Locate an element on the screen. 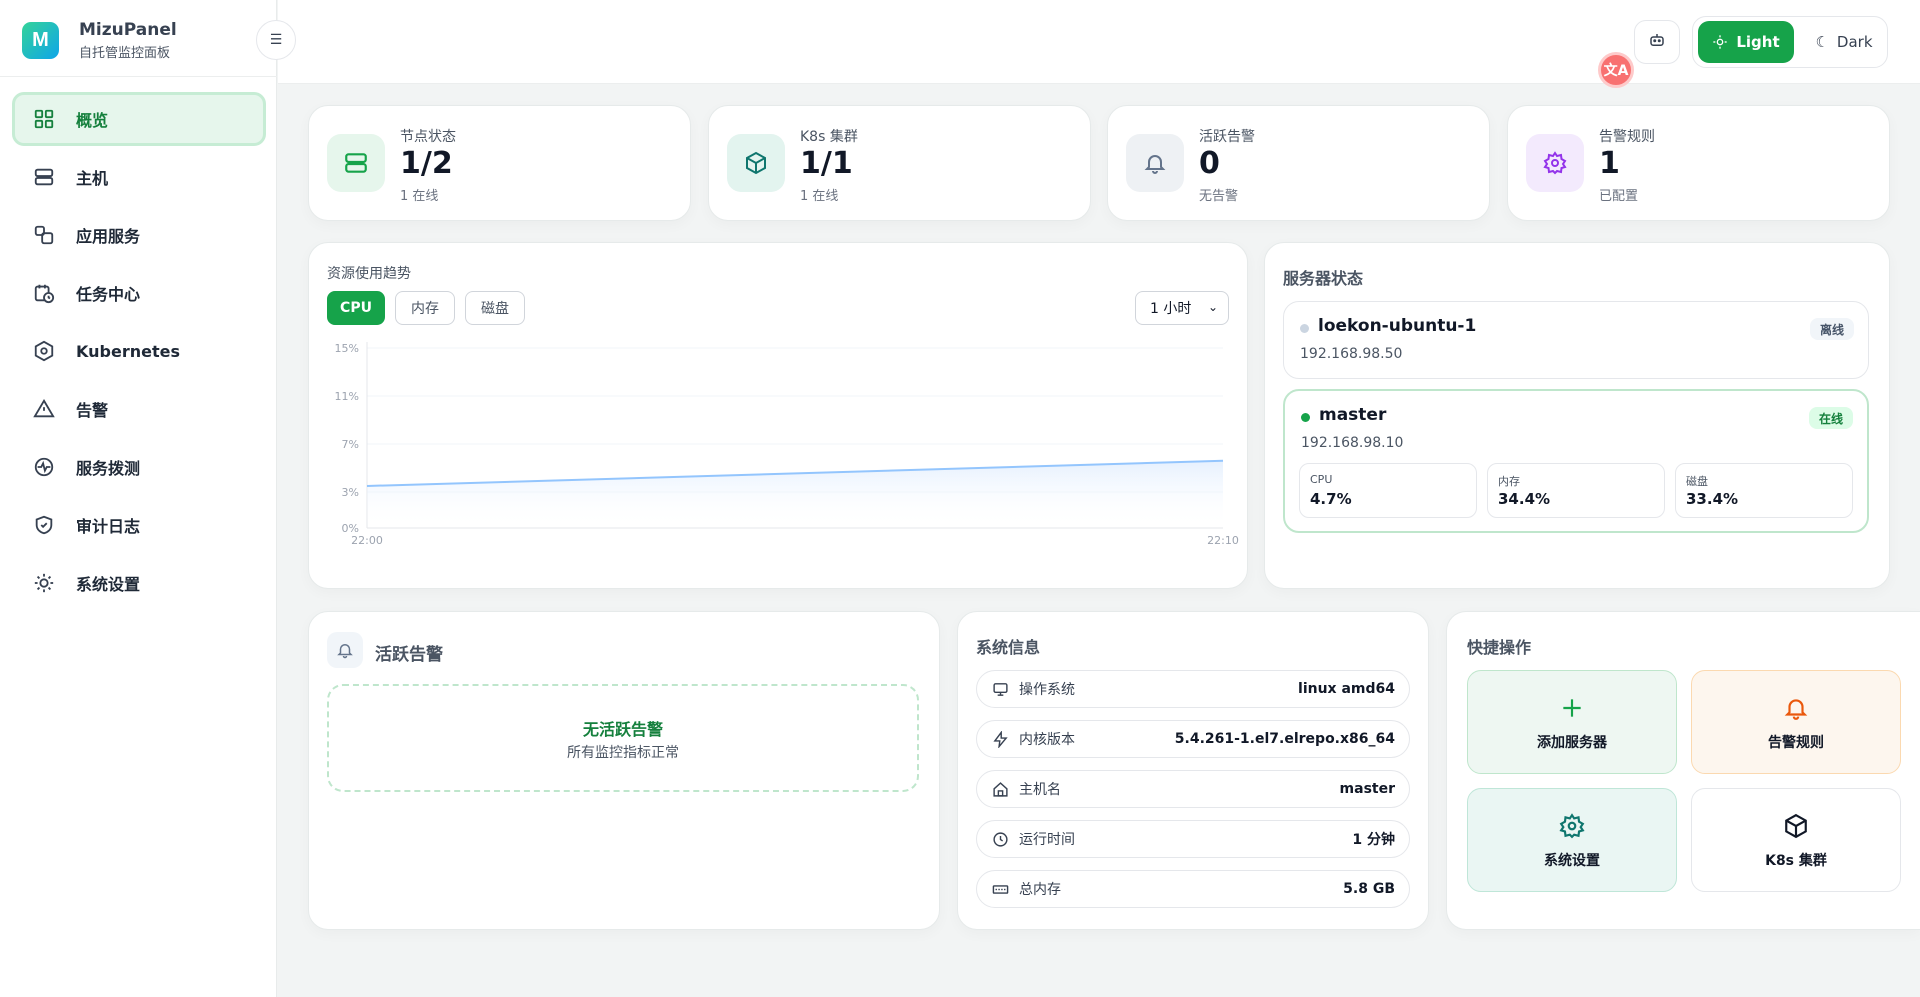 The height and width of the screenshot is (997, 1920). empty-subtitle: 所有监控指标正常 is located at coordinates (623, 753).